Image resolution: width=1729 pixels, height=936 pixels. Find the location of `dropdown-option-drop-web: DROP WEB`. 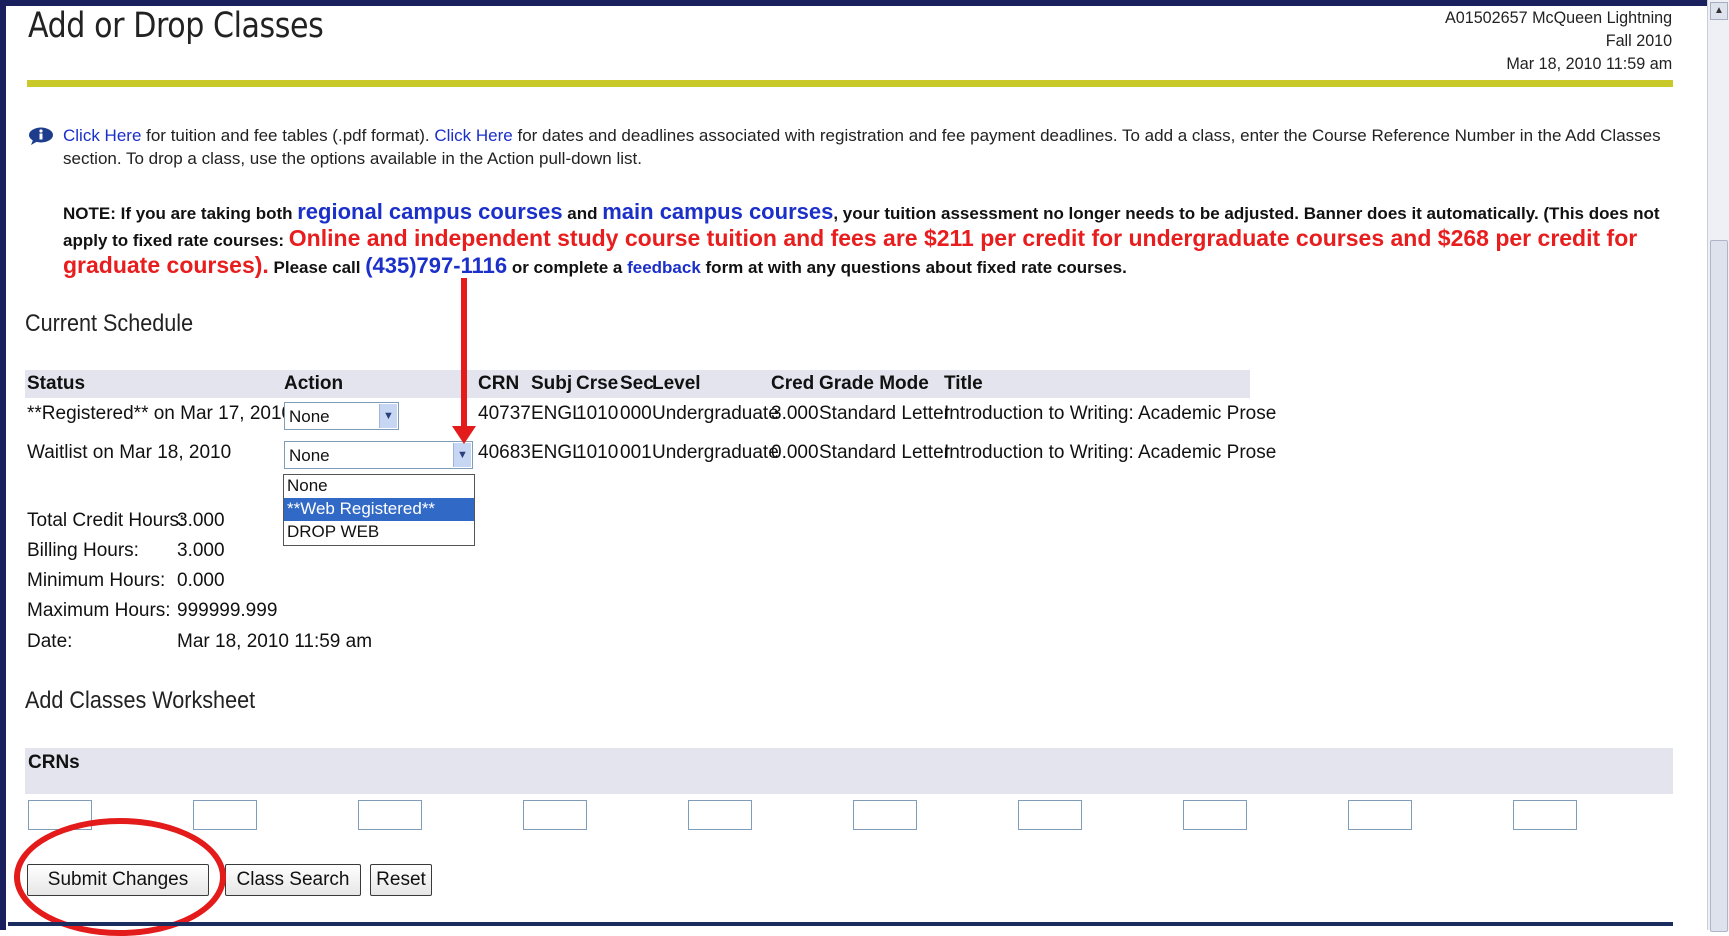

dropdown-option-drop-web: DROP WEB is located at coordinates (379, 532).